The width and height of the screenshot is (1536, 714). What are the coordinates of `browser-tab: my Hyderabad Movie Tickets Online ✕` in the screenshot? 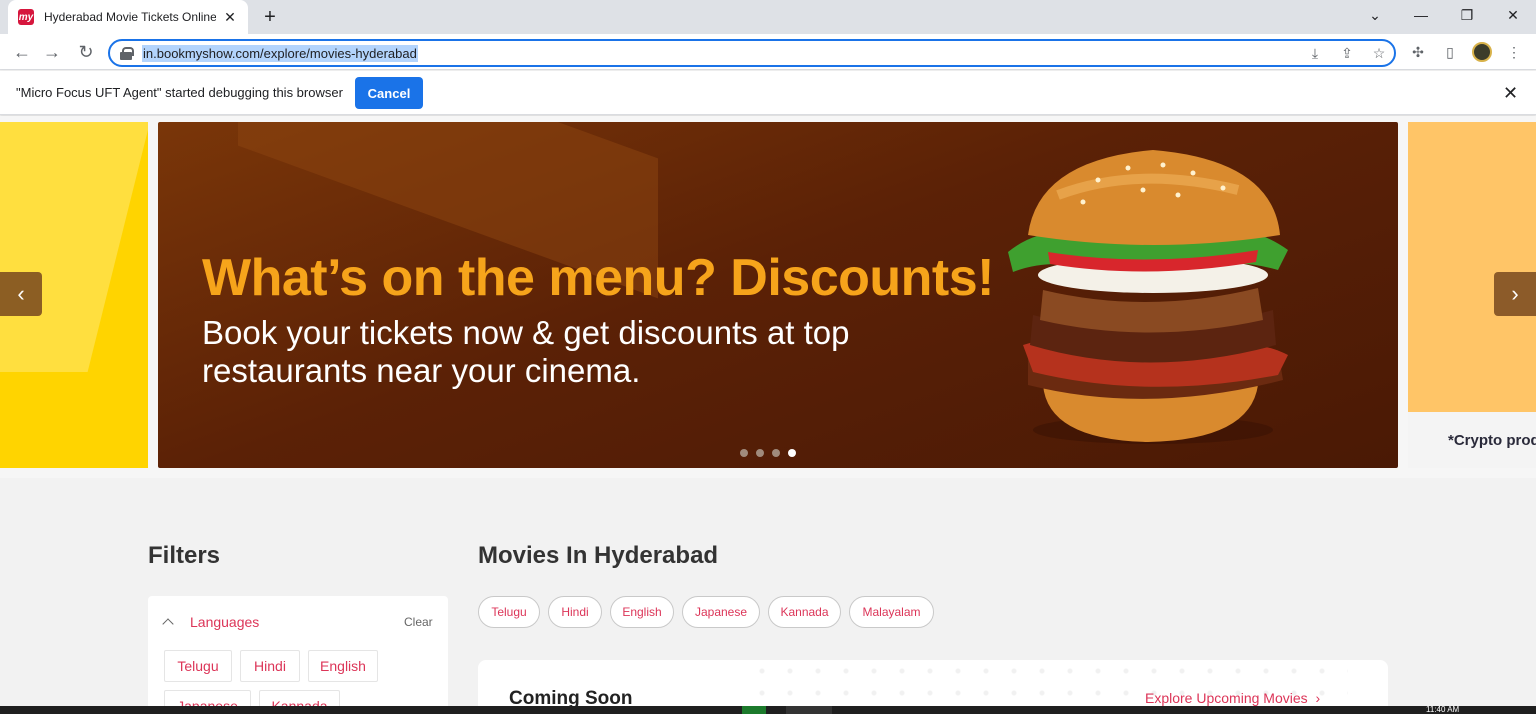 It's located at (128, 17).